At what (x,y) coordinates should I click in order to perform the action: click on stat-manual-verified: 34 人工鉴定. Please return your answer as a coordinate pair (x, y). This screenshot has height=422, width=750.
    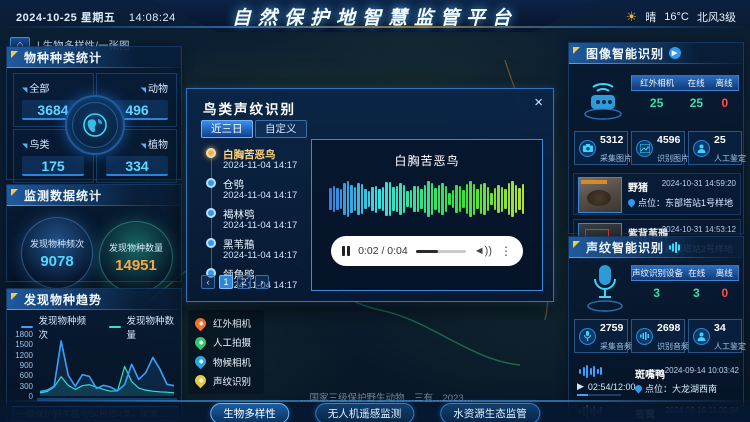
    Looking at the image, I should click on (717, 336).